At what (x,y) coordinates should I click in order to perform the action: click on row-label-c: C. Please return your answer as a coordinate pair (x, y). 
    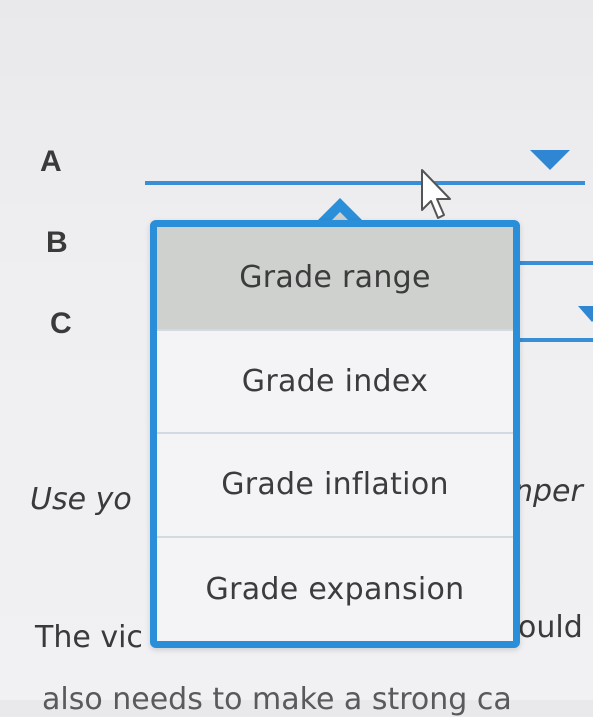
    Looking at the image, I should click on (61, 323).